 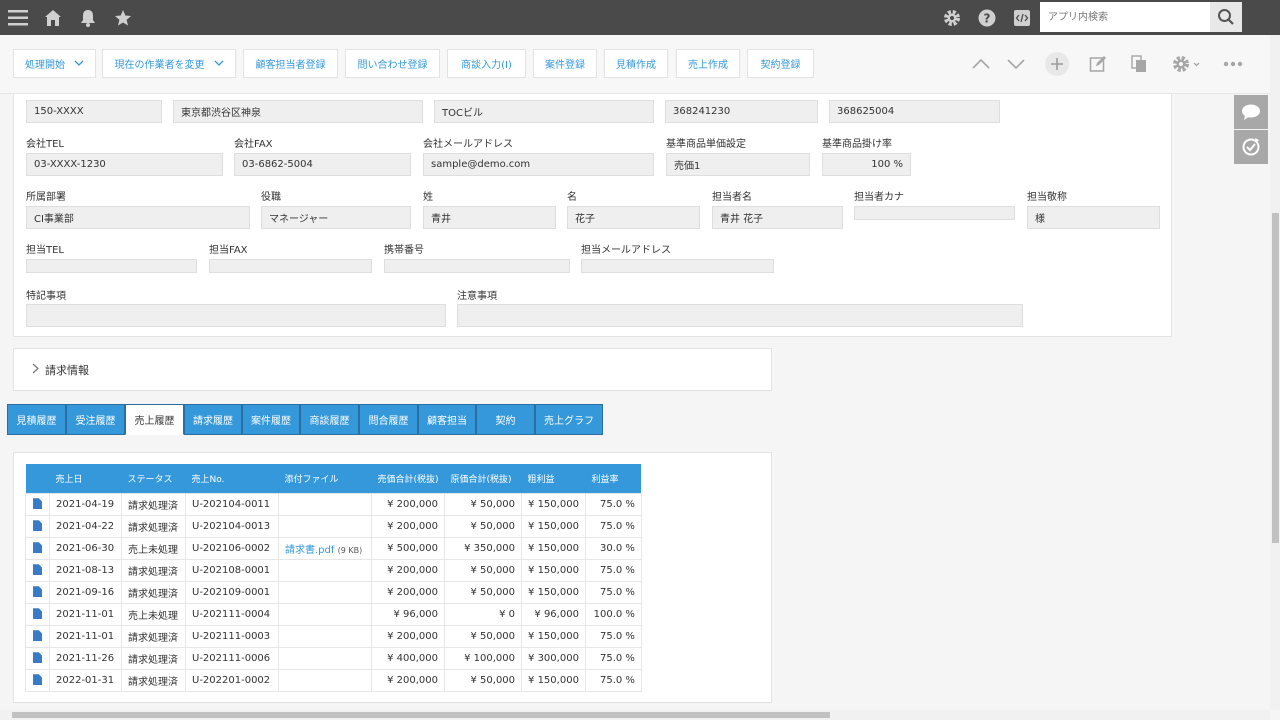 What do you see at coordinates (36, 419) in the screenshot?
I see `tab-estimate-history: 見積履歴` at bounding box center [36, 419].